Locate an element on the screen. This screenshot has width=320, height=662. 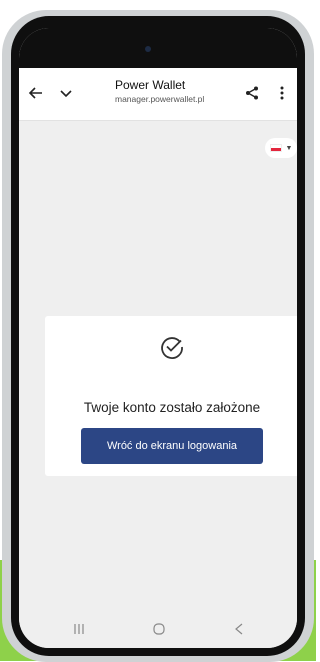
camera-icon is located at coordinates (148, 49).